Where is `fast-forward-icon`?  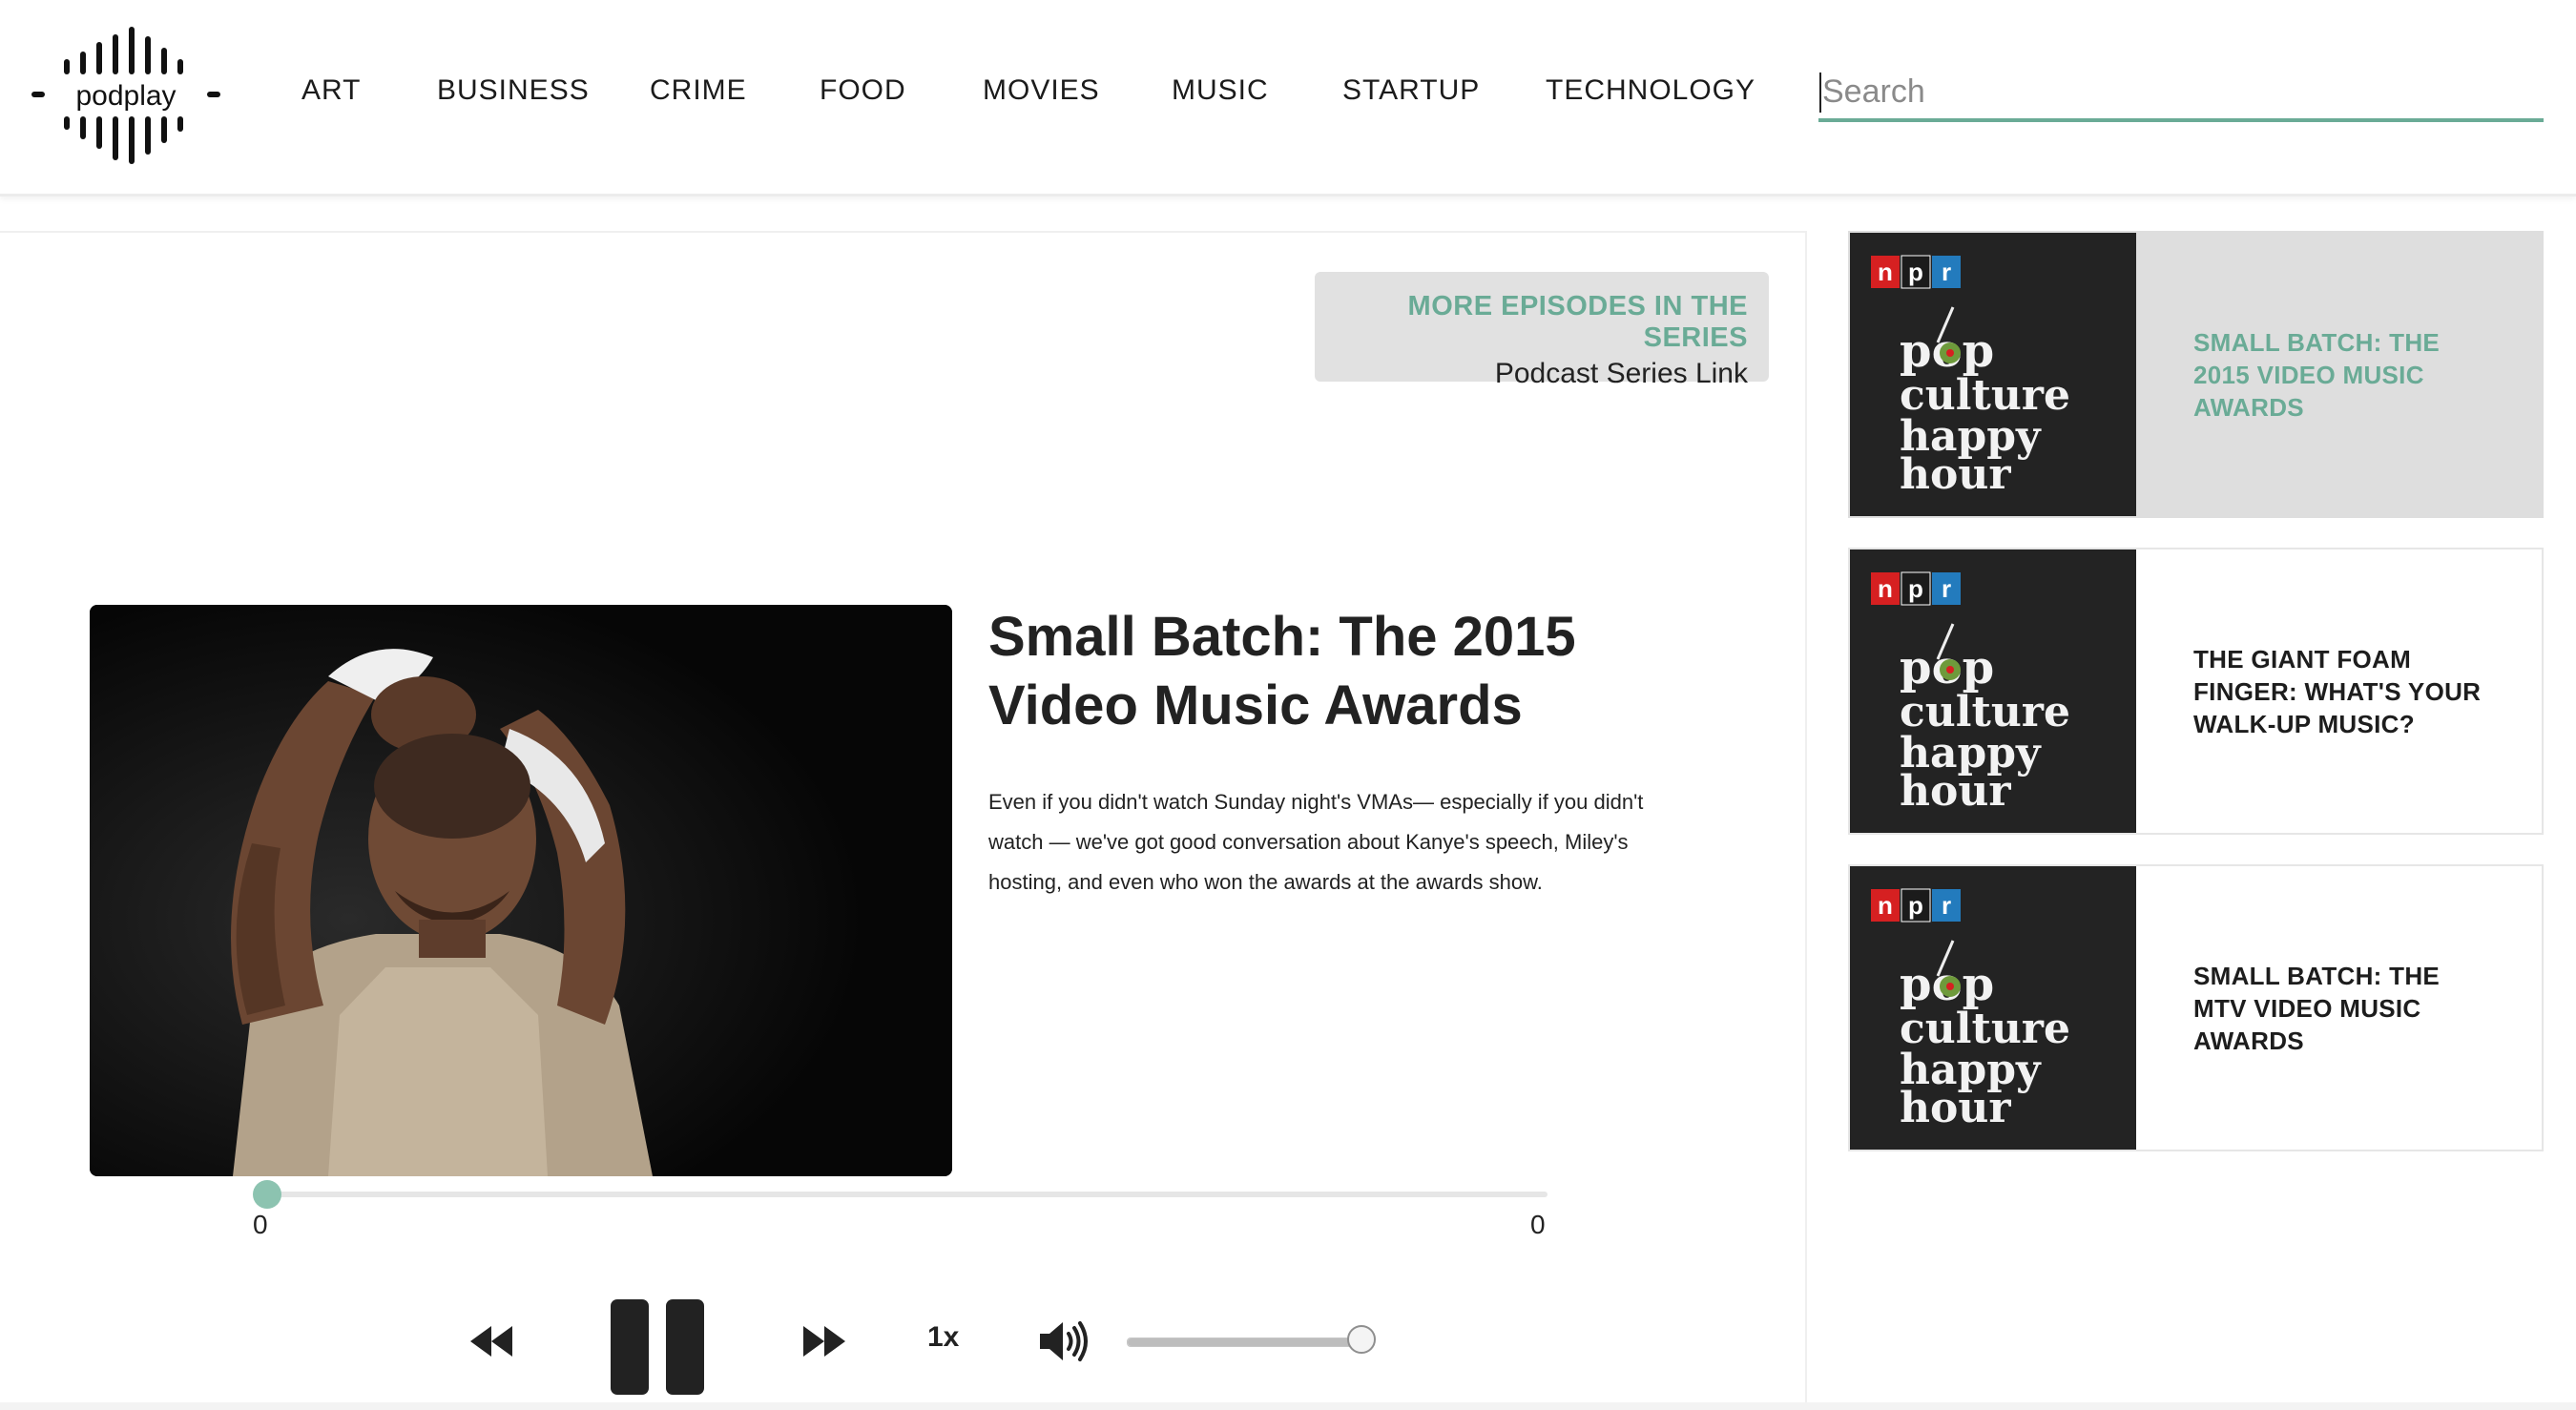
fast-forward-icon is located at coordinates (824, 1341).